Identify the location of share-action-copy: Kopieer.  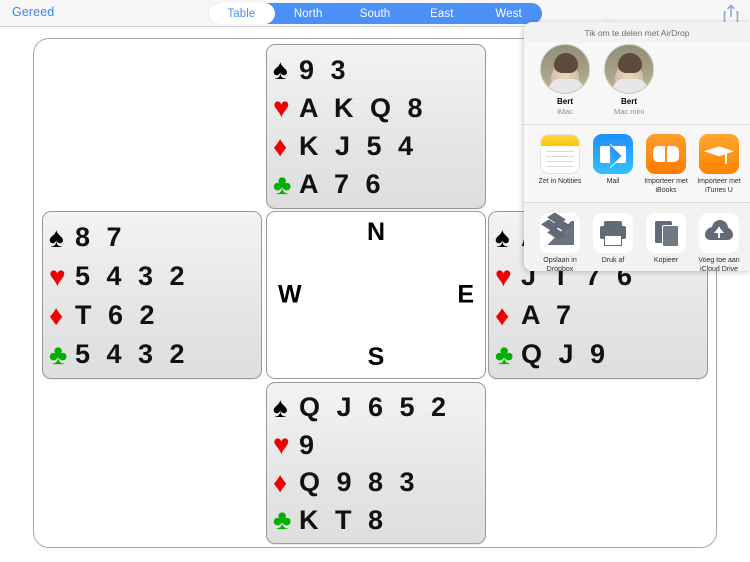
(666, 241).